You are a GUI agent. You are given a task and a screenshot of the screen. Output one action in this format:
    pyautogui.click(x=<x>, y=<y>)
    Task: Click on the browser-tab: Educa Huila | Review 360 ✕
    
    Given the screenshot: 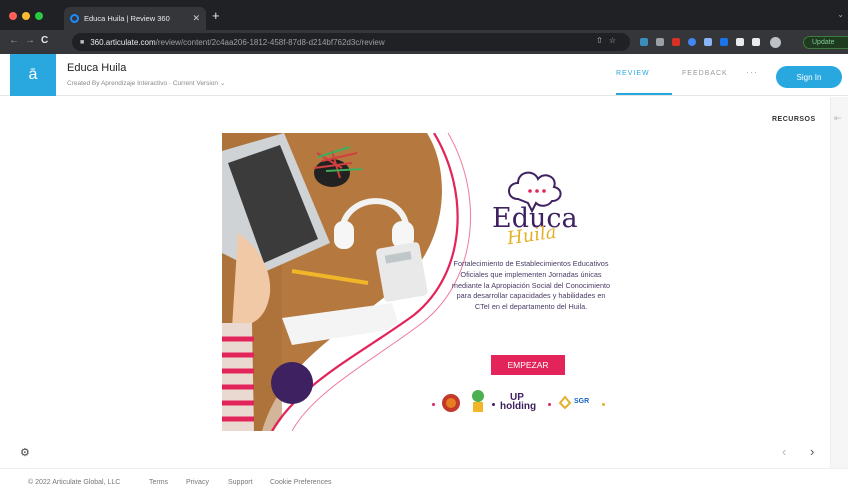 What is the action you would take?
    pyautogui.click(x=135, y=18)
    